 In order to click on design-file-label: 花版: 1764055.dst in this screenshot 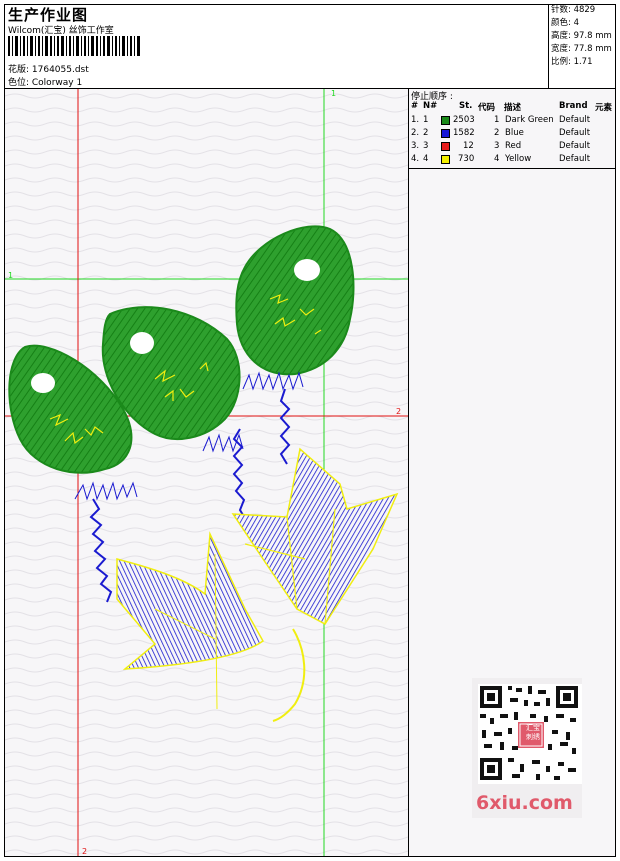, I will do `click(48, 70)`.